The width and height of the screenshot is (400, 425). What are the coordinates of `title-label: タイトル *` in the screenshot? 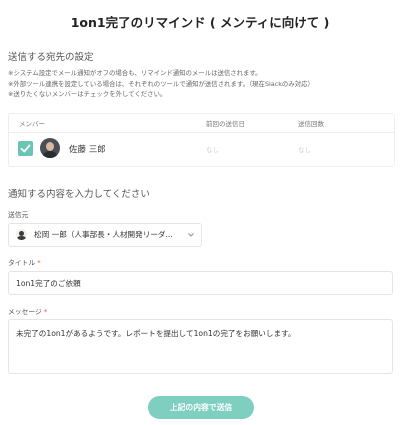 It's located at (24, 262).